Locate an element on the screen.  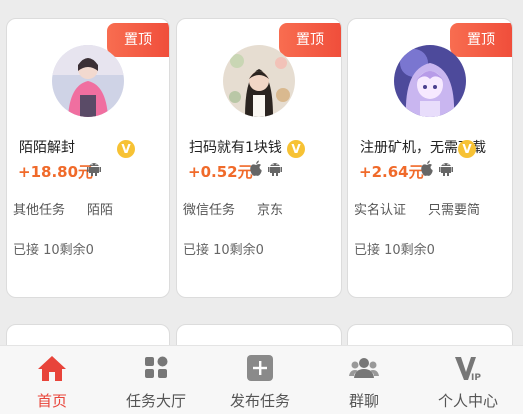
svg-text: IP is located at coordinates (476, 377).